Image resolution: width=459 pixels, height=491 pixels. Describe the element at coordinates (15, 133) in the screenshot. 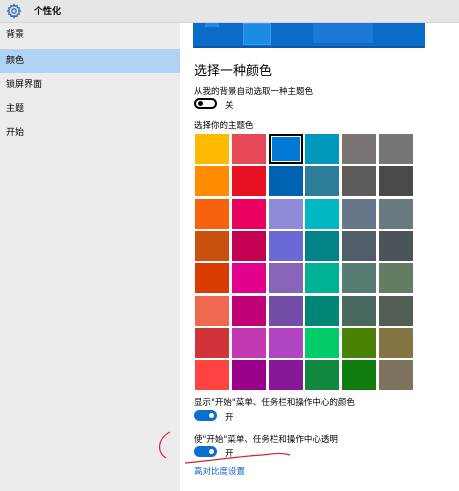

I see `sidebar-item-label: 开始` at that location.